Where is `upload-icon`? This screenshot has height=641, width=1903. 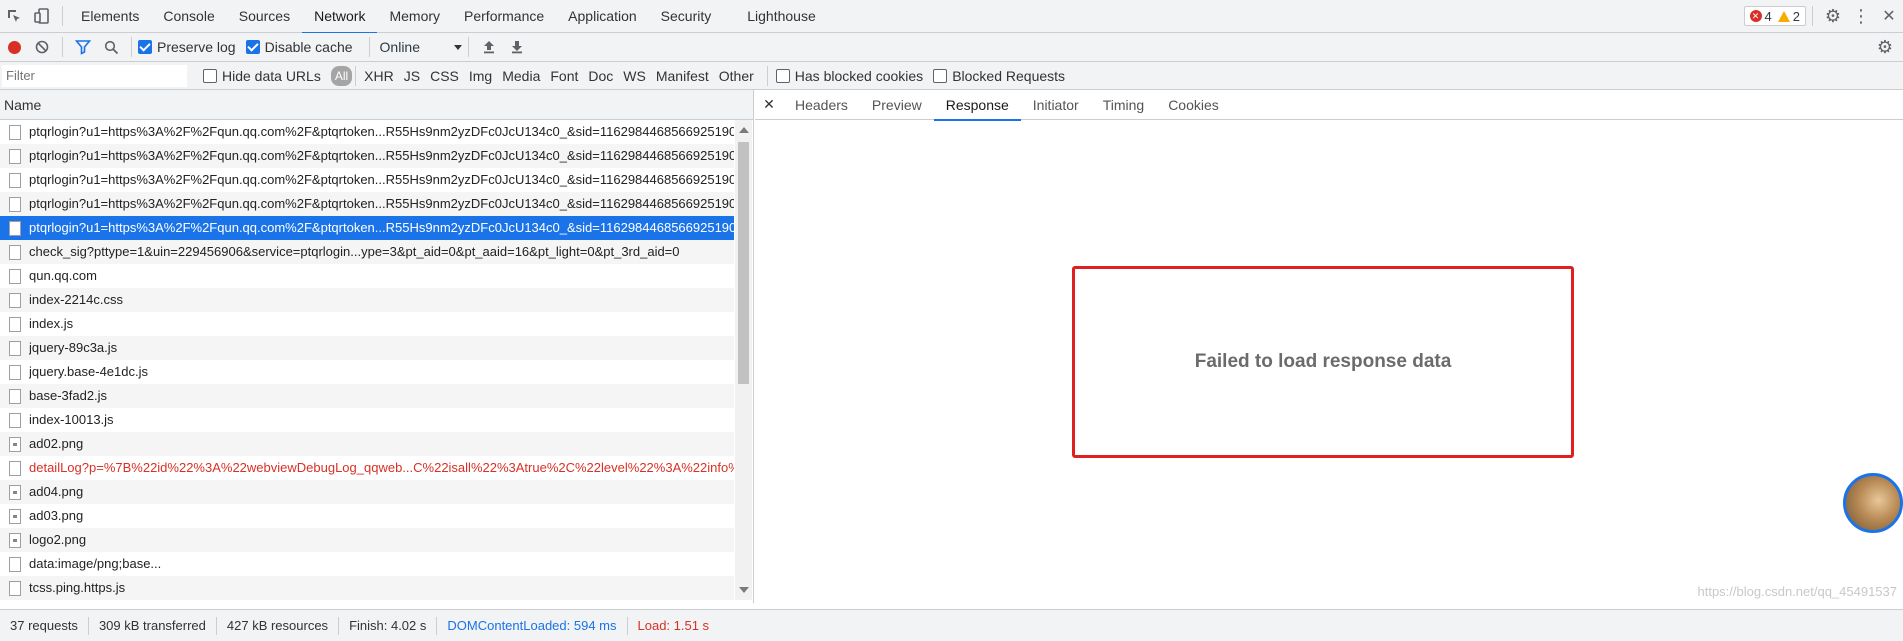 upload-icon is located at coordinates (488, 47).